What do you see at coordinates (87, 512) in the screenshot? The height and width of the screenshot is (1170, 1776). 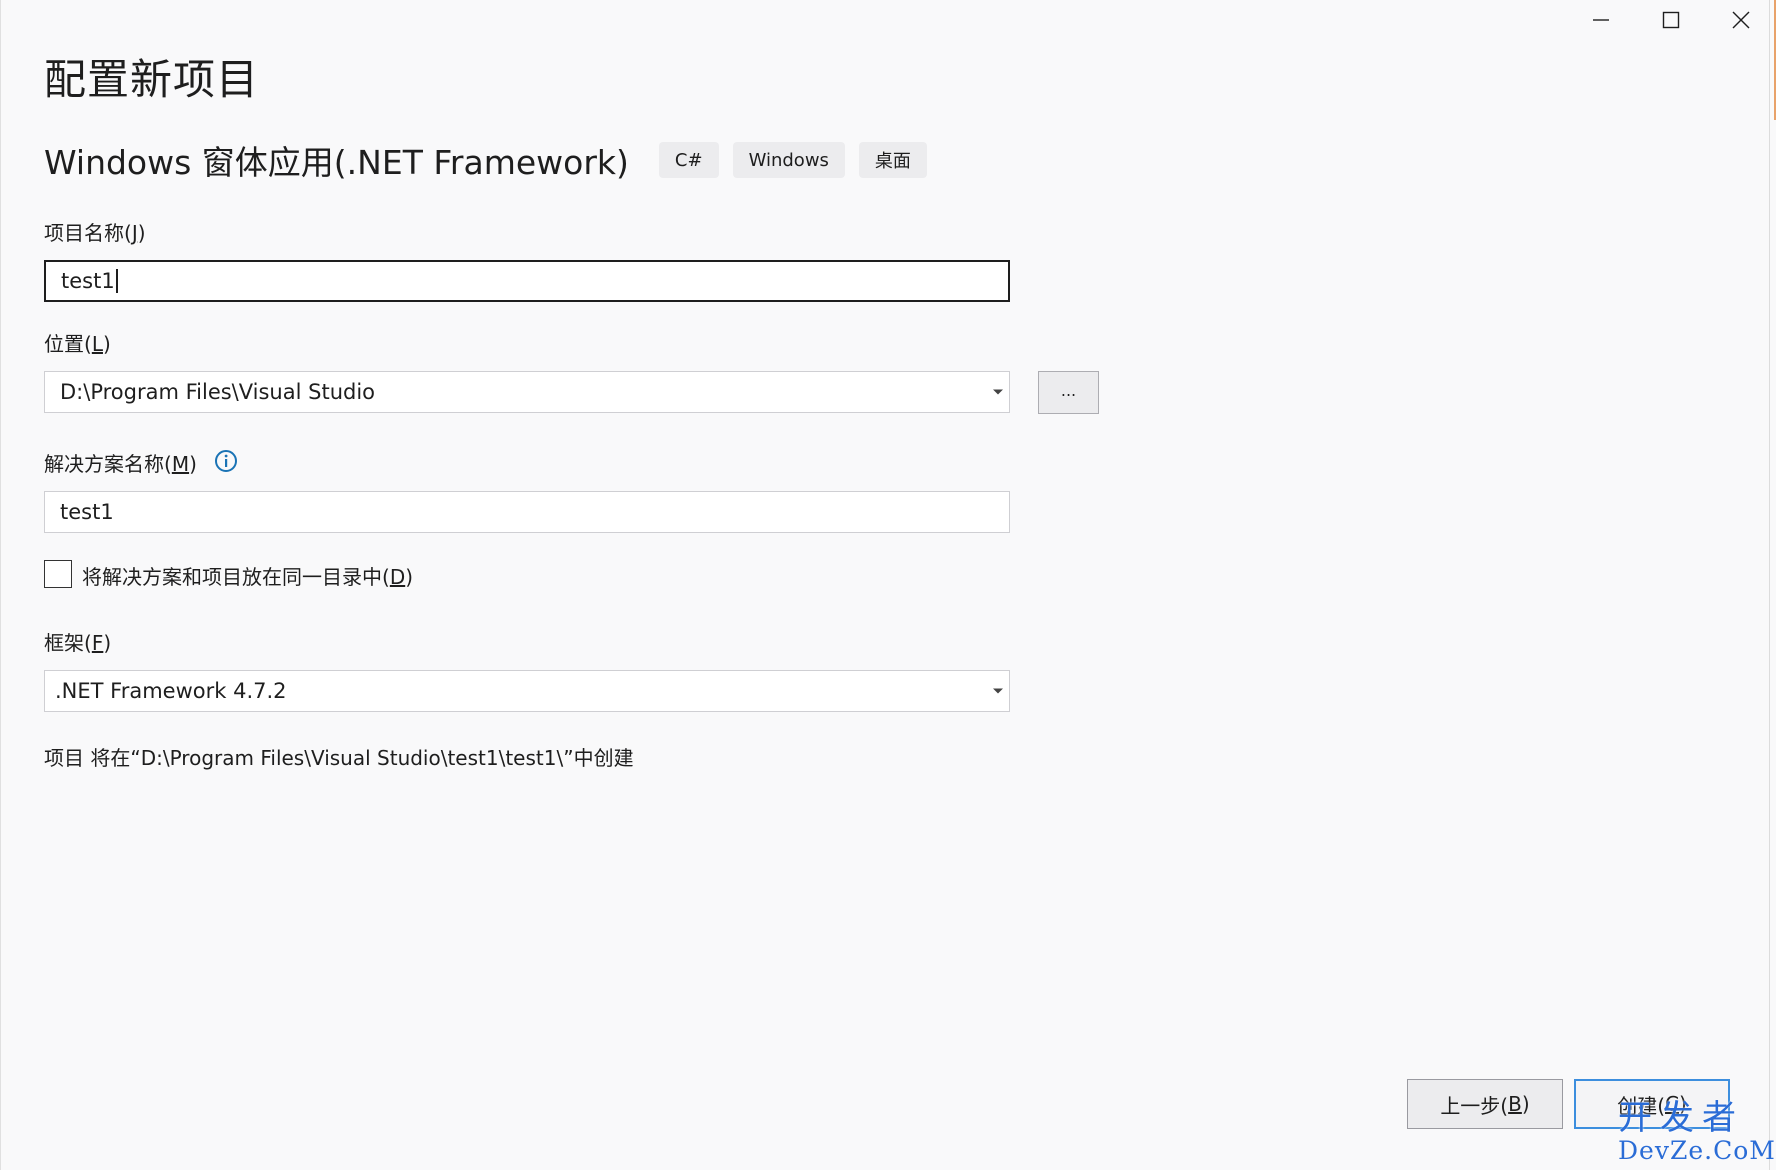 I see `solution-name-value: test1` at bounding box center [87, 512].